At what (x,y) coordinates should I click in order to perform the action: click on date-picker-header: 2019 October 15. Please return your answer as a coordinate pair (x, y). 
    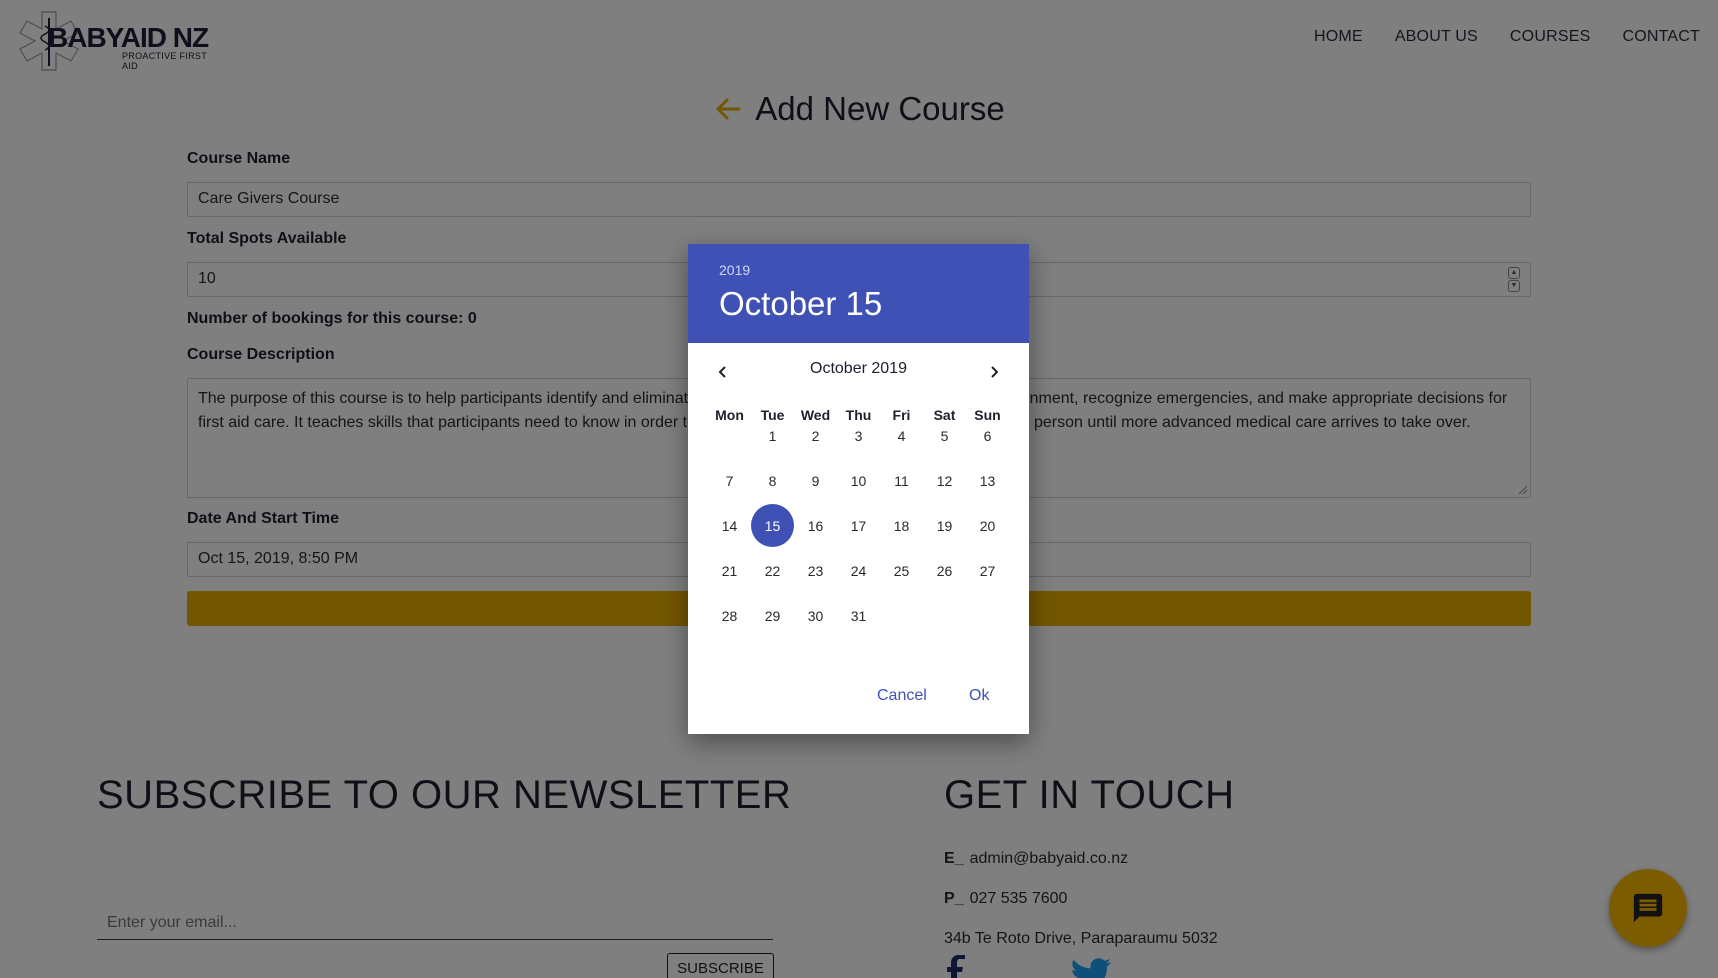
    Looking at the image, I should click on (858, 293).